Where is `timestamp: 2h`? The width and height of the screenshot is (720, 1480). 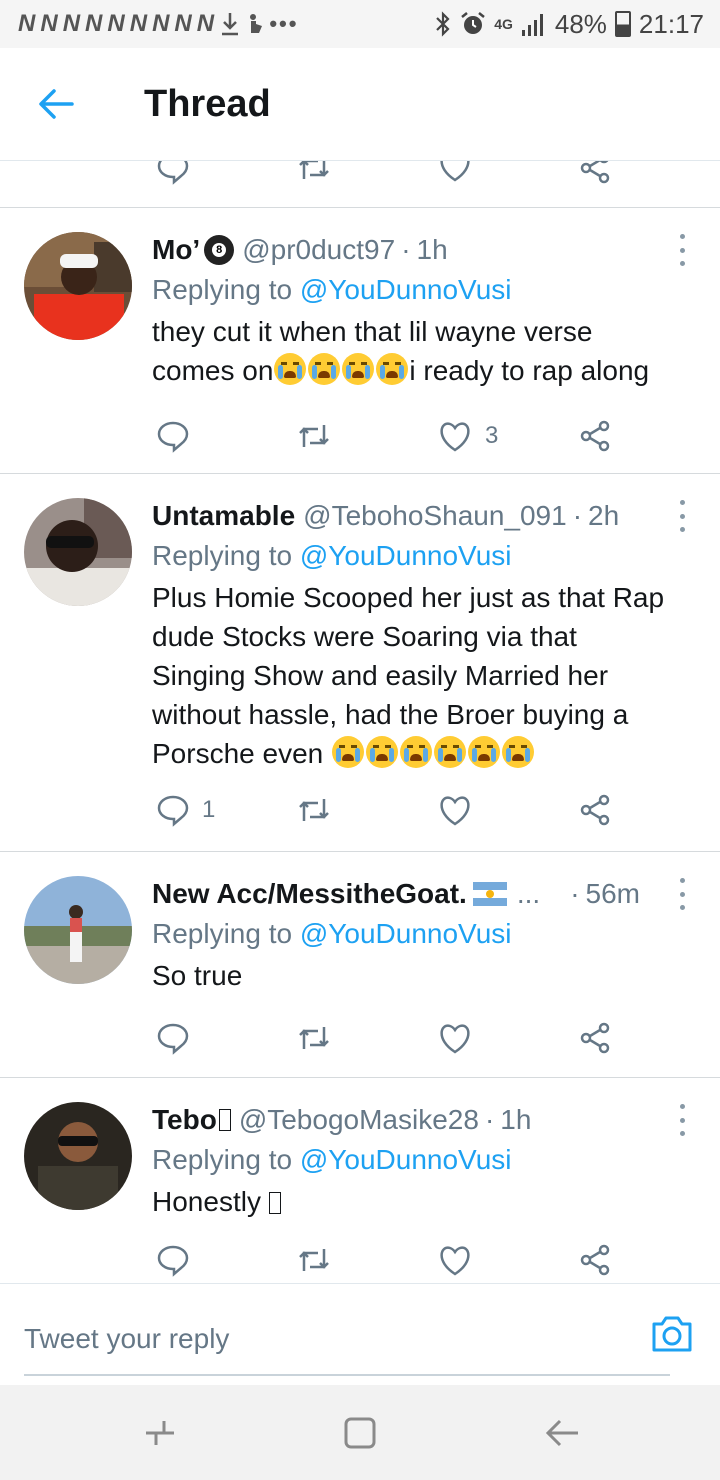 timestamp: 2h is located at coordinates (603, 516).